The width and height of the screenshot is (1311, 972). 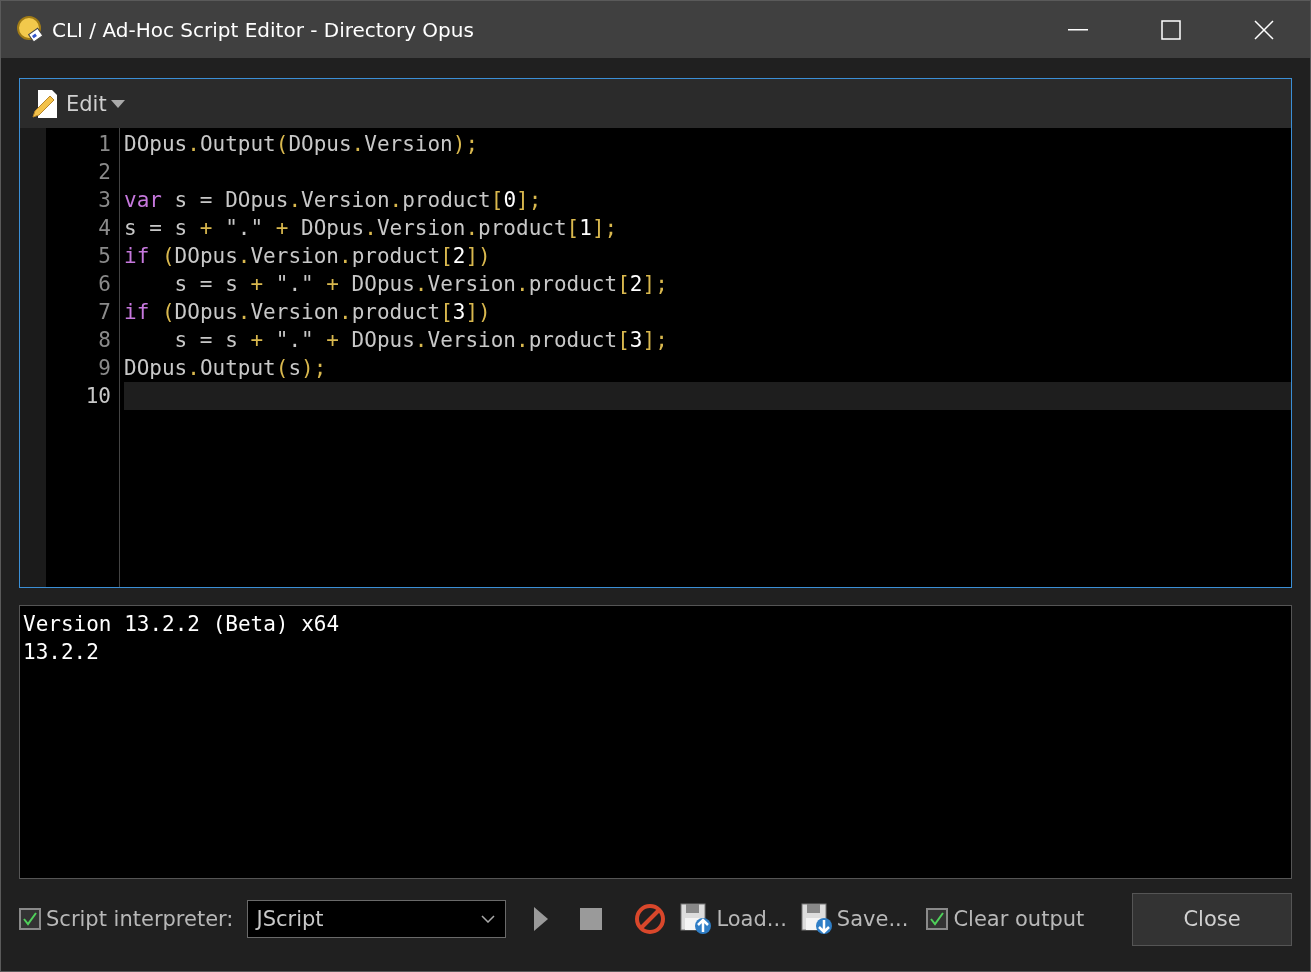 What do you see at coordinates (117, 103) in the screenshot?
I see `dropdown-caret-icon` at bounding box center [117, 103].